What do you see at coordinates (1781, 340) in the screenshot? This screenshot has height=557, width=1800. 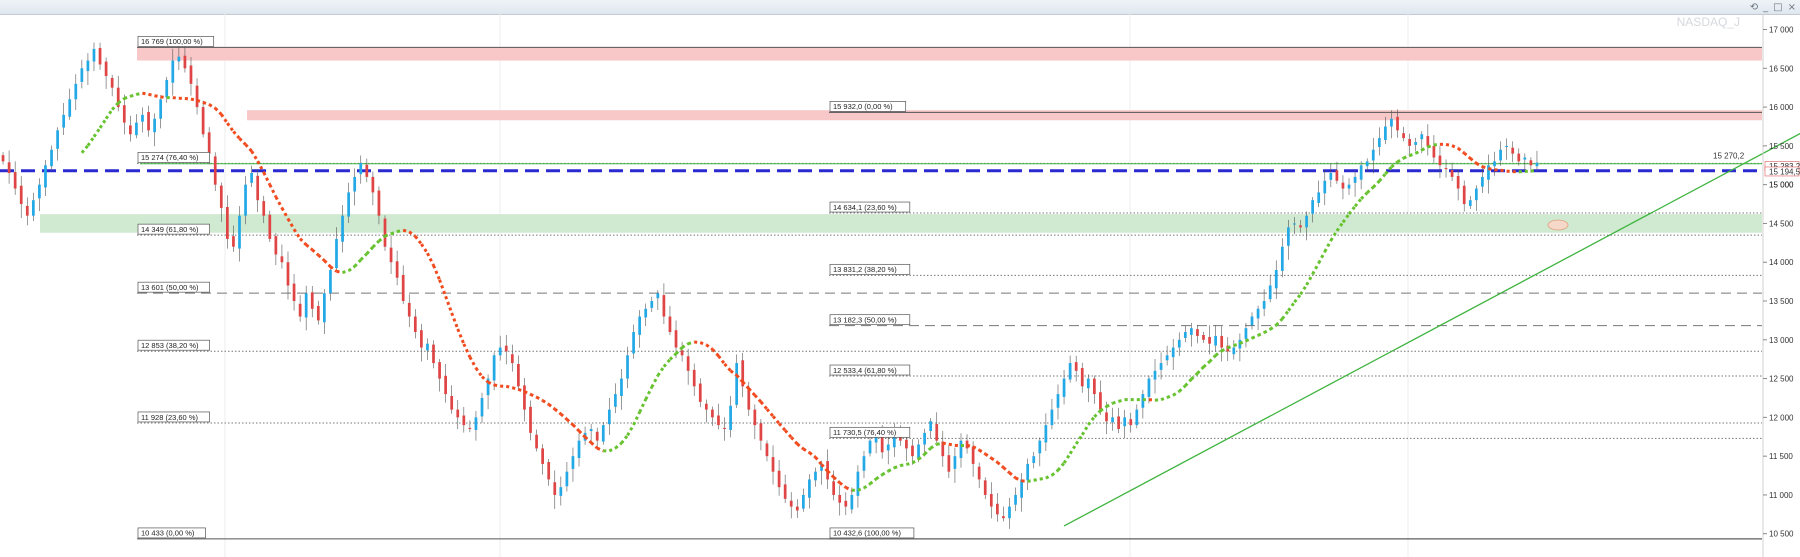 I see `y-tick-label: 13 000` at bounding box center [1781, 340].